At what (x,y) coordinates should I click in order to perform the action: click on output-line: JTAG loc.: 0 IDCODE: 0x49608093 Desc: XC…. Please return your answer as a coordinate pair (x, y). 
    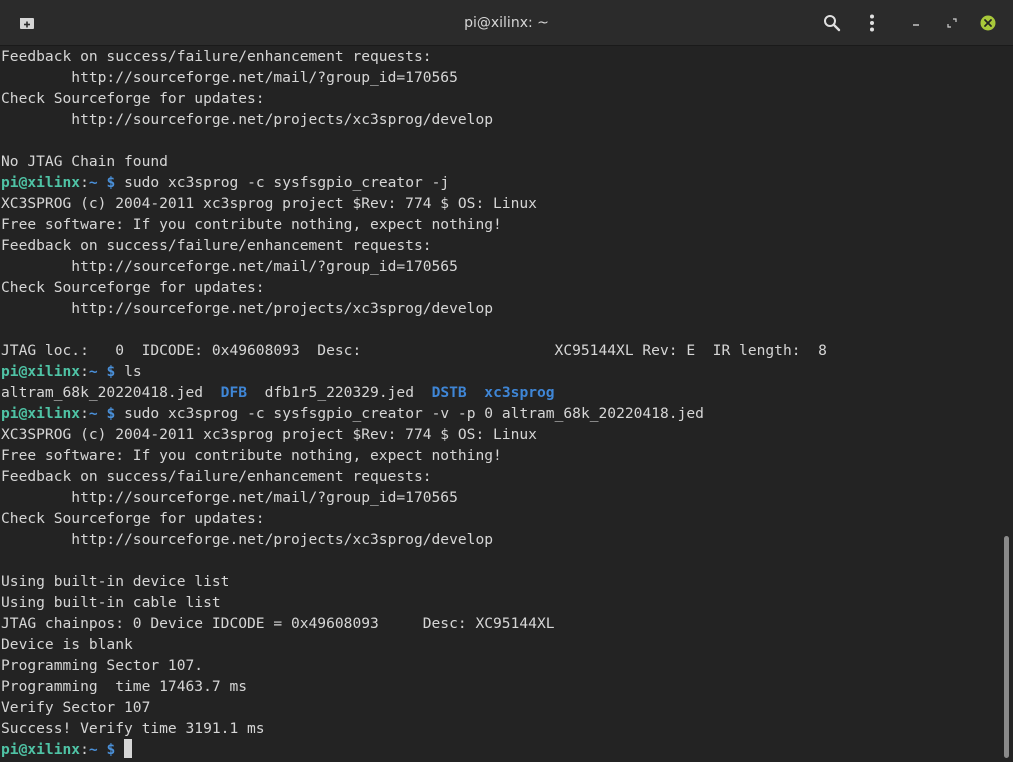
    Looking at the image, I should click on (414, 350).